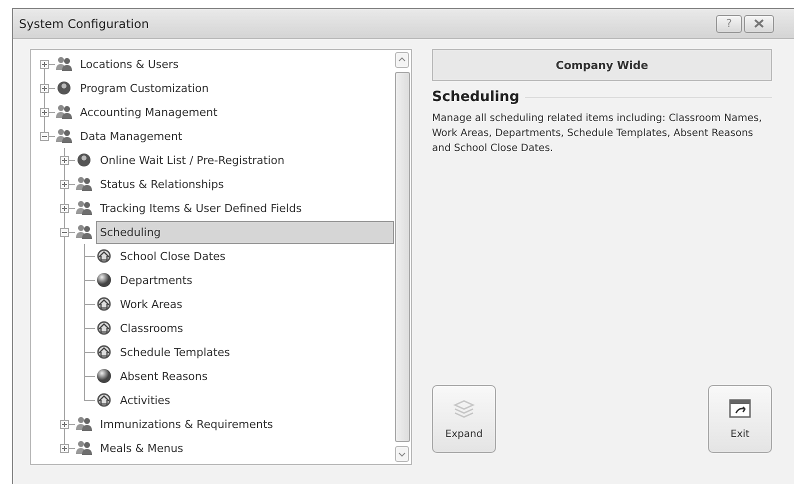 The image size is (794, 484). What do you see at coordinates (597, 134) in the screenshot?
I see `section-description: Manage all scheduling related items including: Classroom Names, Work Areas, Departments, Schedule Templates, Absent Reasons and School Close Dates.` at bounding box center [597, 134].